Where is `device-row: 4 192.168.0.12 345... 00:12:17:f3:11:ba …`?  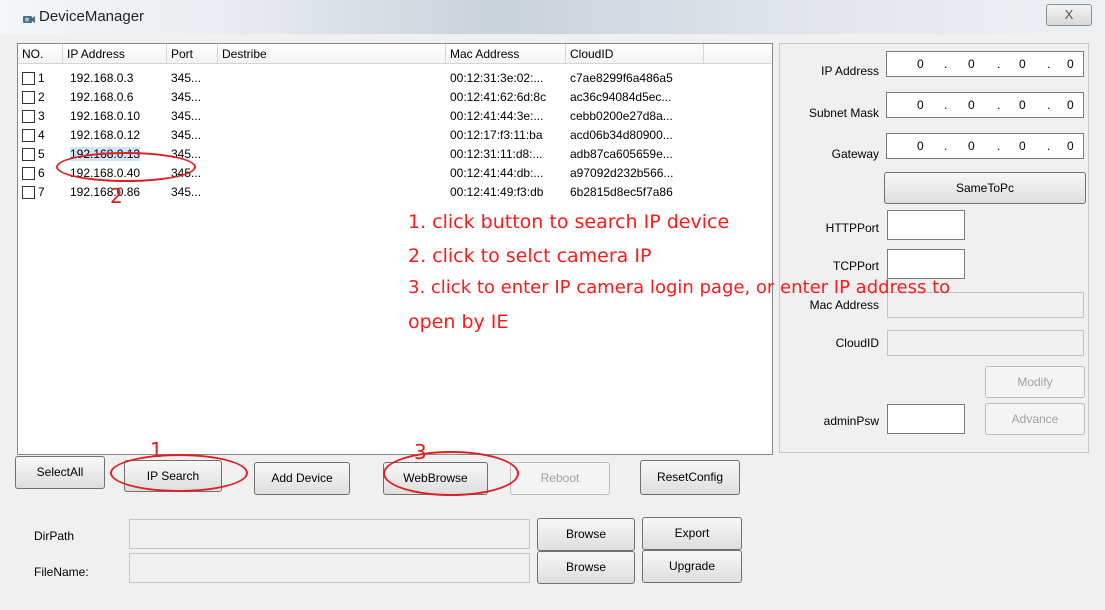 device-row: 4 192.168.0.12 345... 00:12:17:f3:11:ba … is located at coordinates (395, 135).